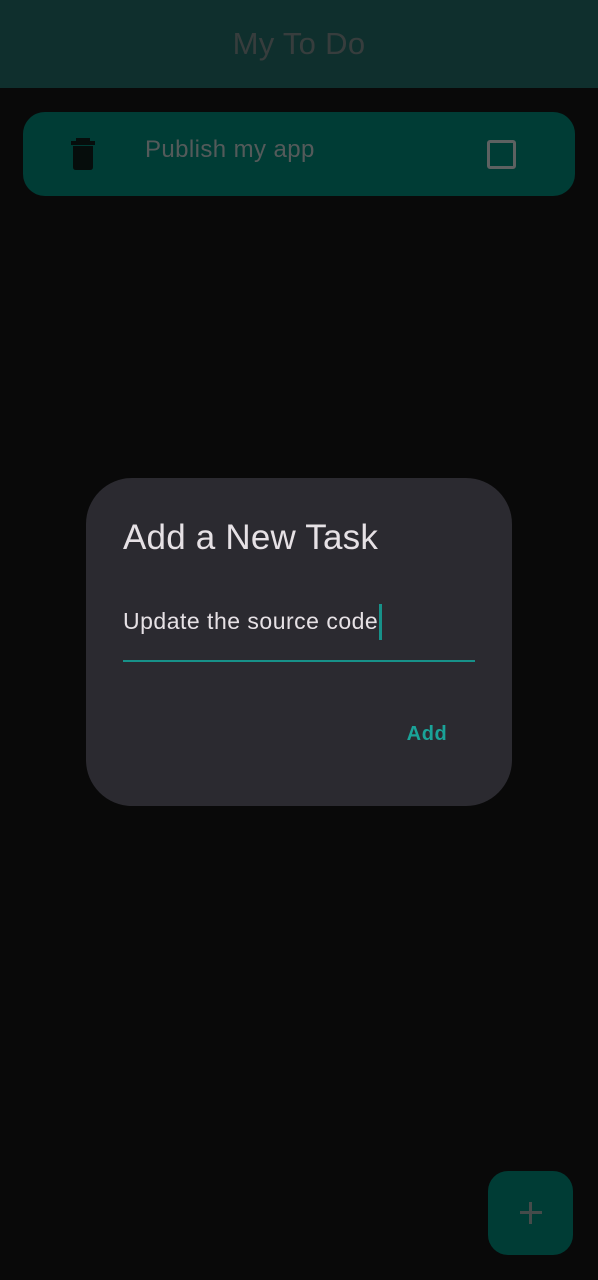  I want to click on dialog-title: Add a New Task, so click(251, 537).